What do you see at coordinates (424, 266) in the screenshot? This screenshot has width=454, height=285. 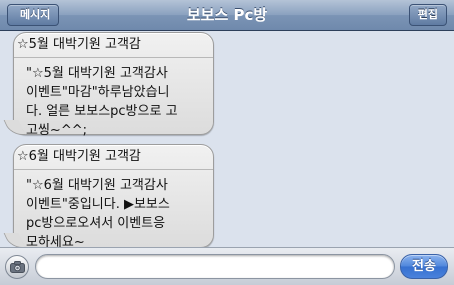 I see `send-button: 전송` at bounding box center [424, 266].